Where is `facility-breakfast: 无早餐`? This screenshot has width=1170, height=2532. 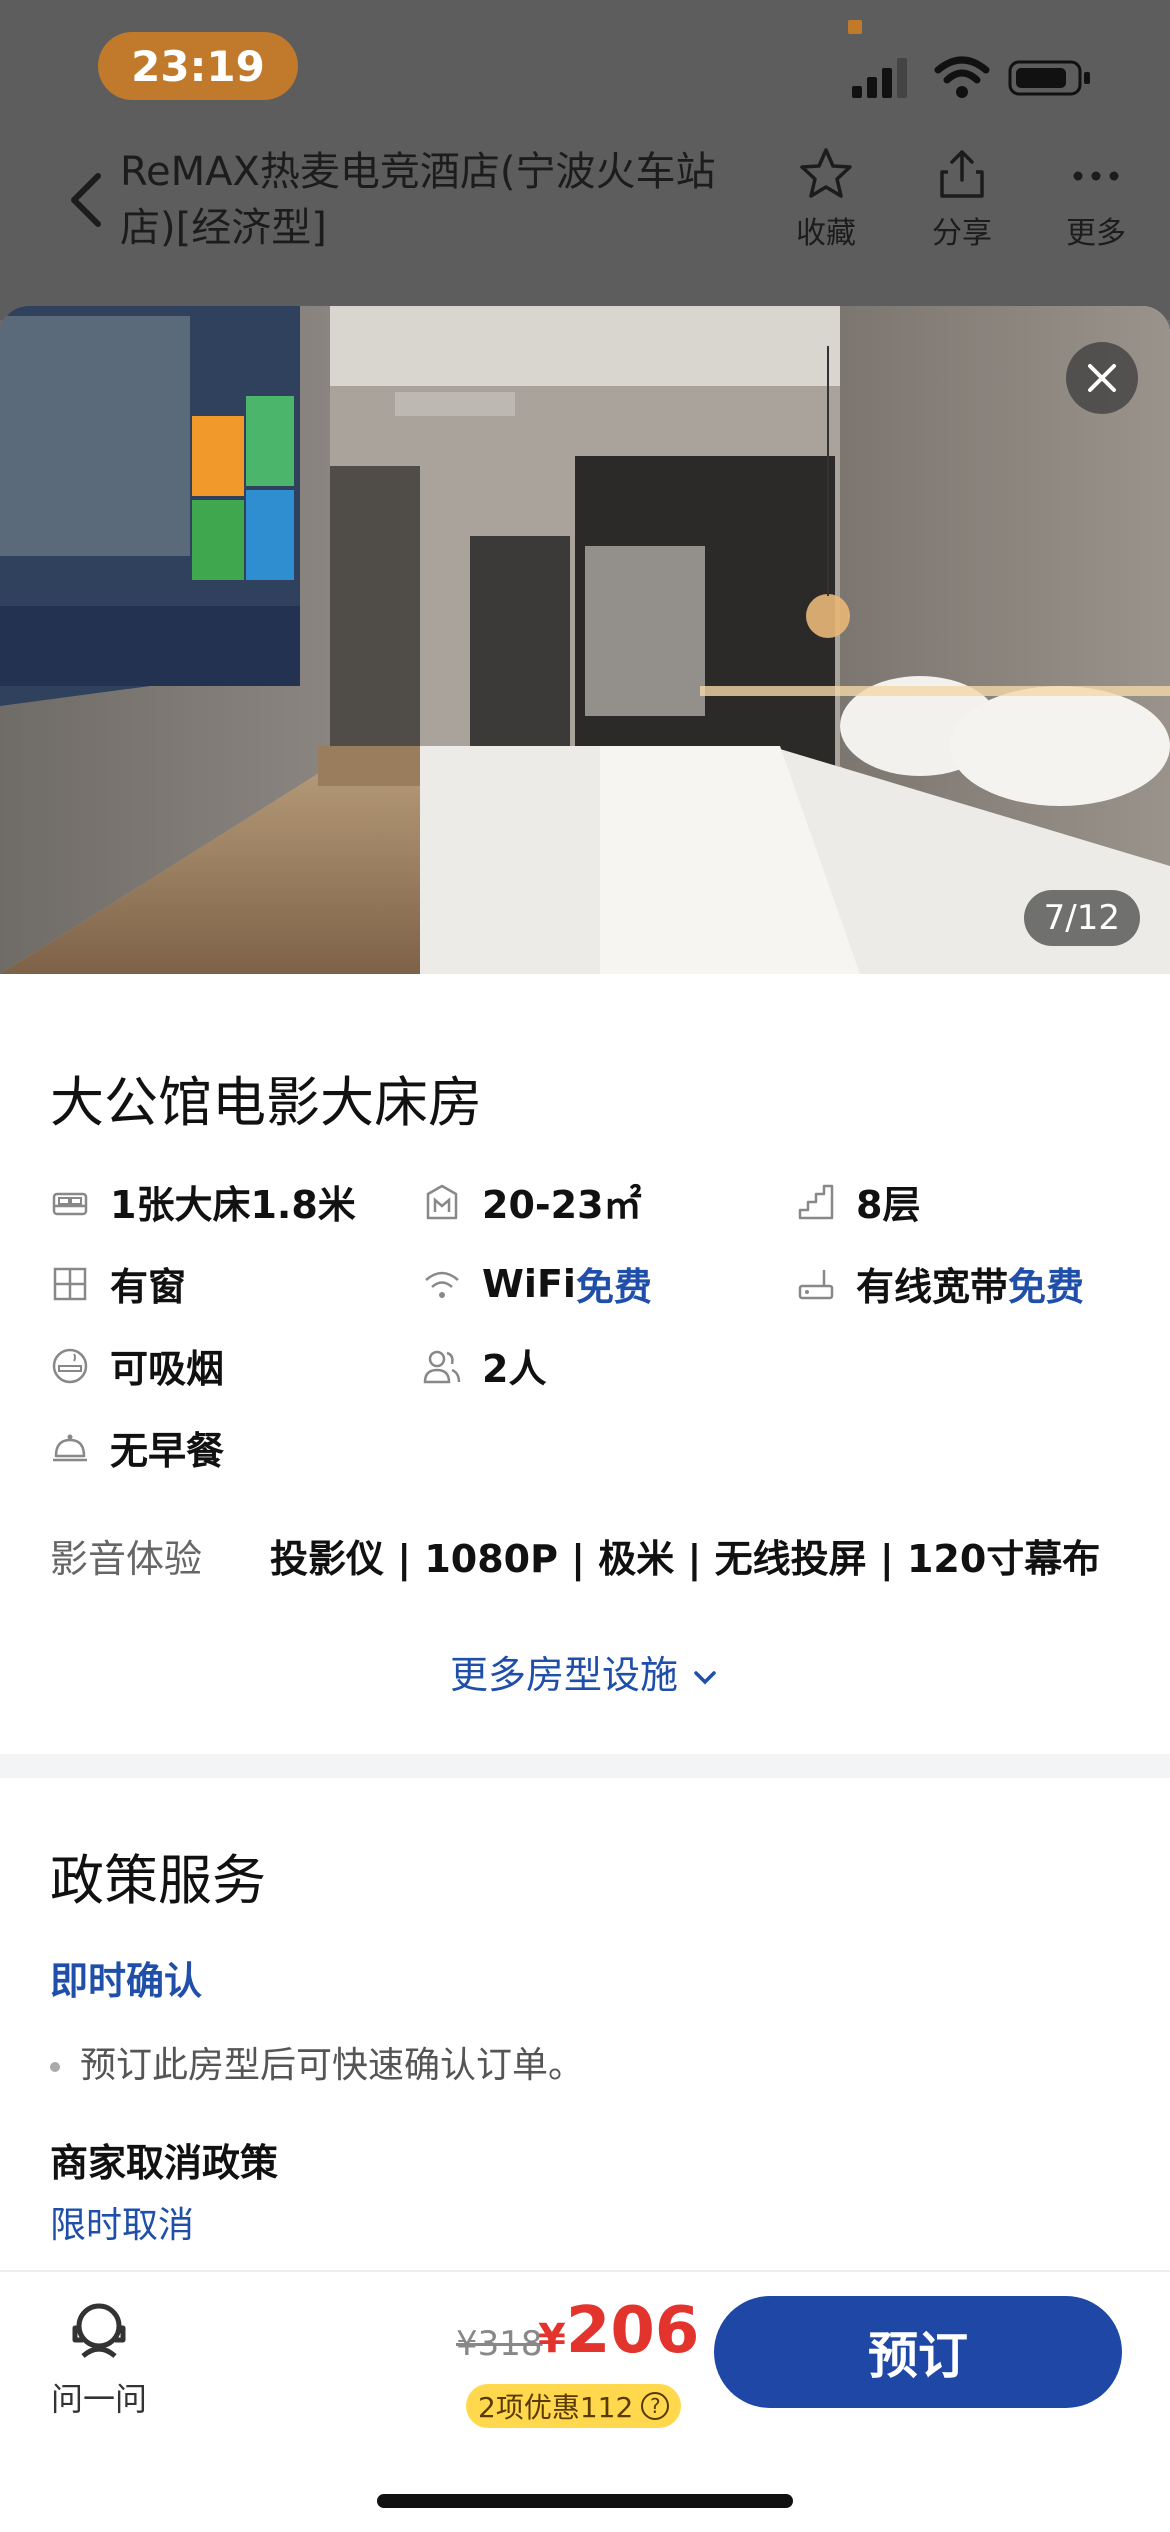 facility-breakfast: 无早餐 is located at coordinates (137, 1447).